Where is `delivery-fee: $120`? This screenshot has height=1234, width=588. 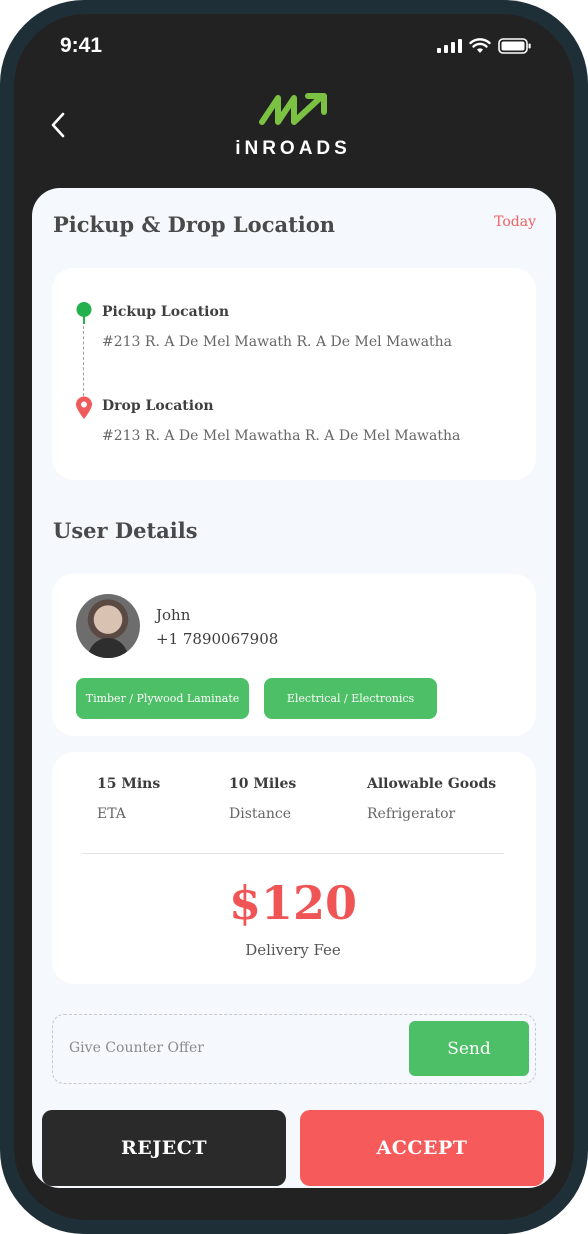 delivery-fee: $120 is located at coordinates (293, 903).